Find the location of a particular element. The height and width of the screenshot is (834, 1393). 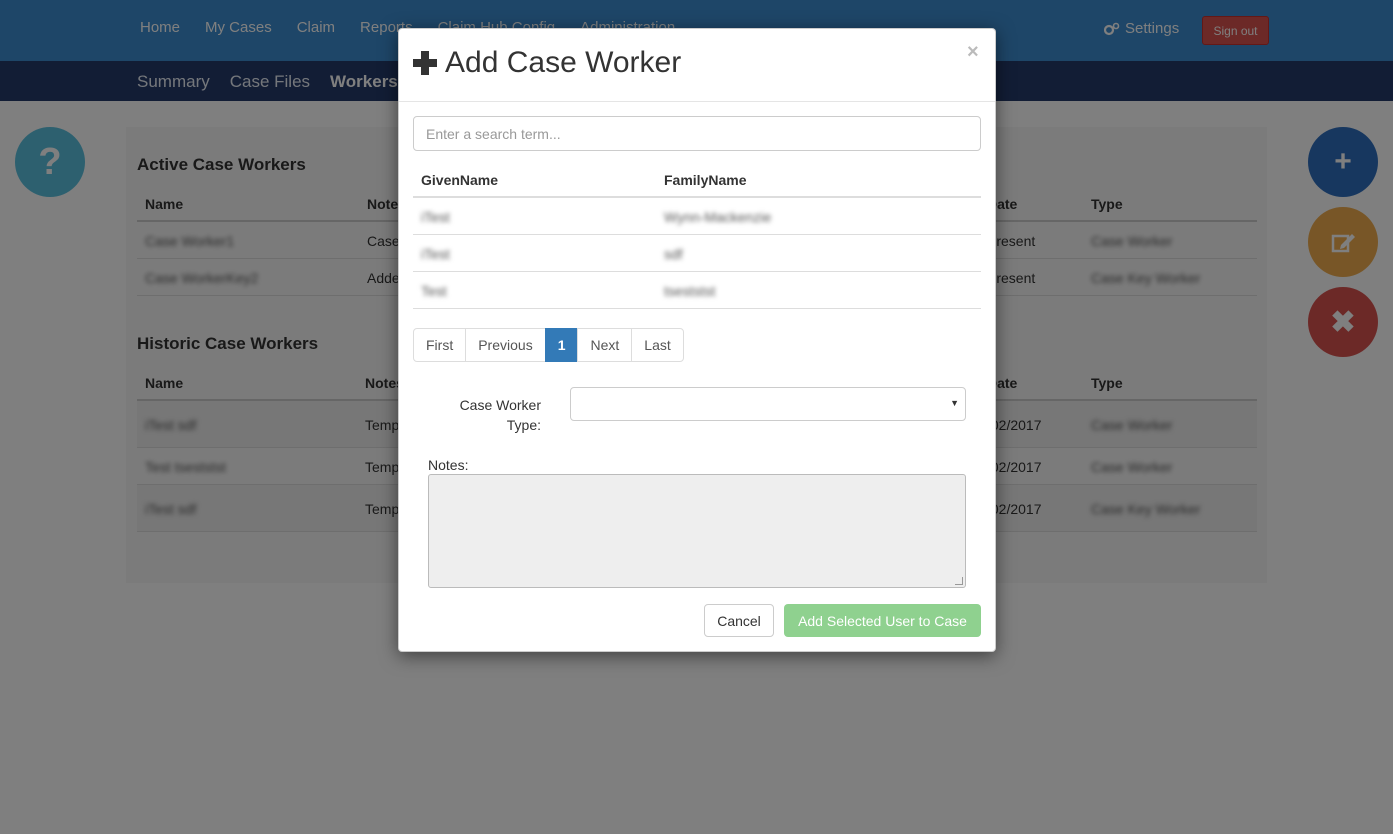

case-worker-type-select: ▼ is located at coordinates (768, 404).